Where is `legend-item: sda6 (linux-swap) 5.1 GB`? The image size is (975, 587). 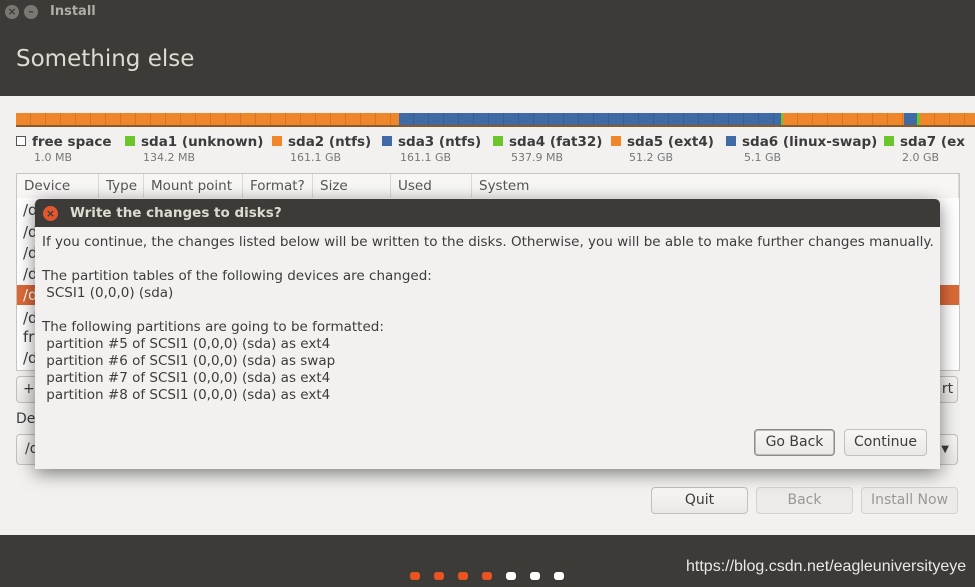
legend-item: sda6 (linux-swap) 5.1 GB is located at coordinates (801, 149).